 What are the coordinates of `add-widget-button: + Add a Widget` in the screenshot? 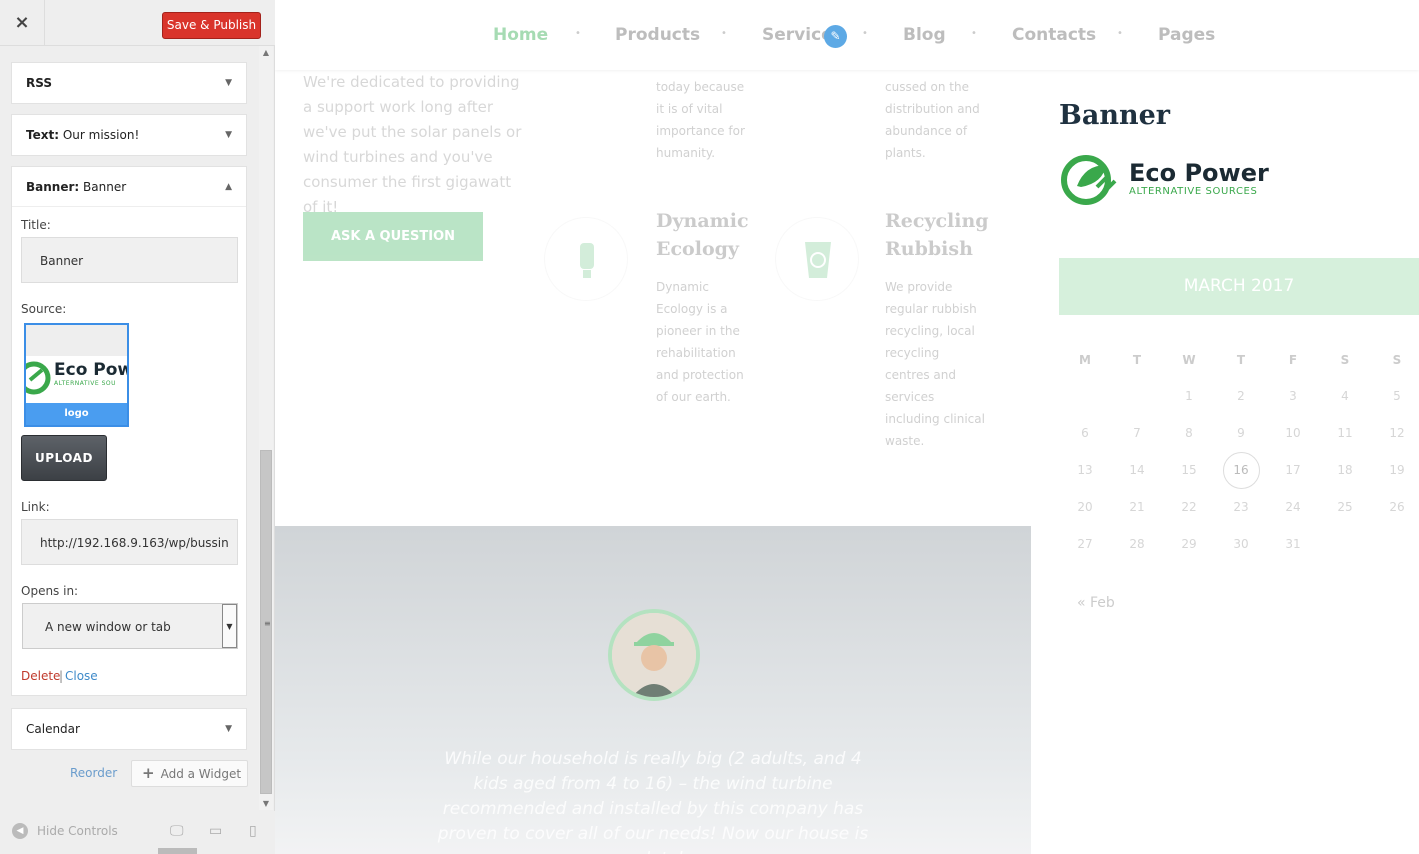 It's located at (189, 773).